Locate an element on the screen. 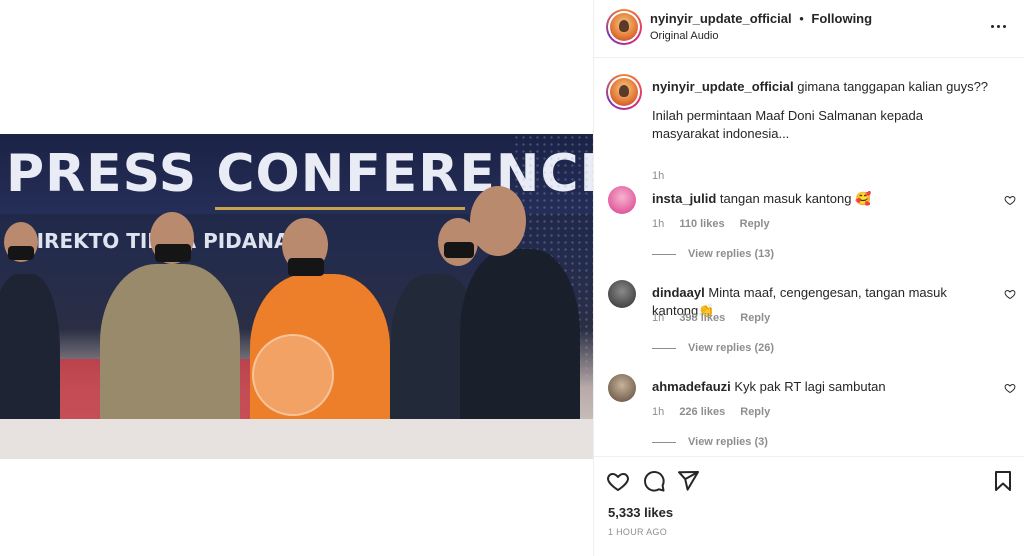 This screenshot has width=1024, height=556. comment-icon is located at coordinates (654, 481).